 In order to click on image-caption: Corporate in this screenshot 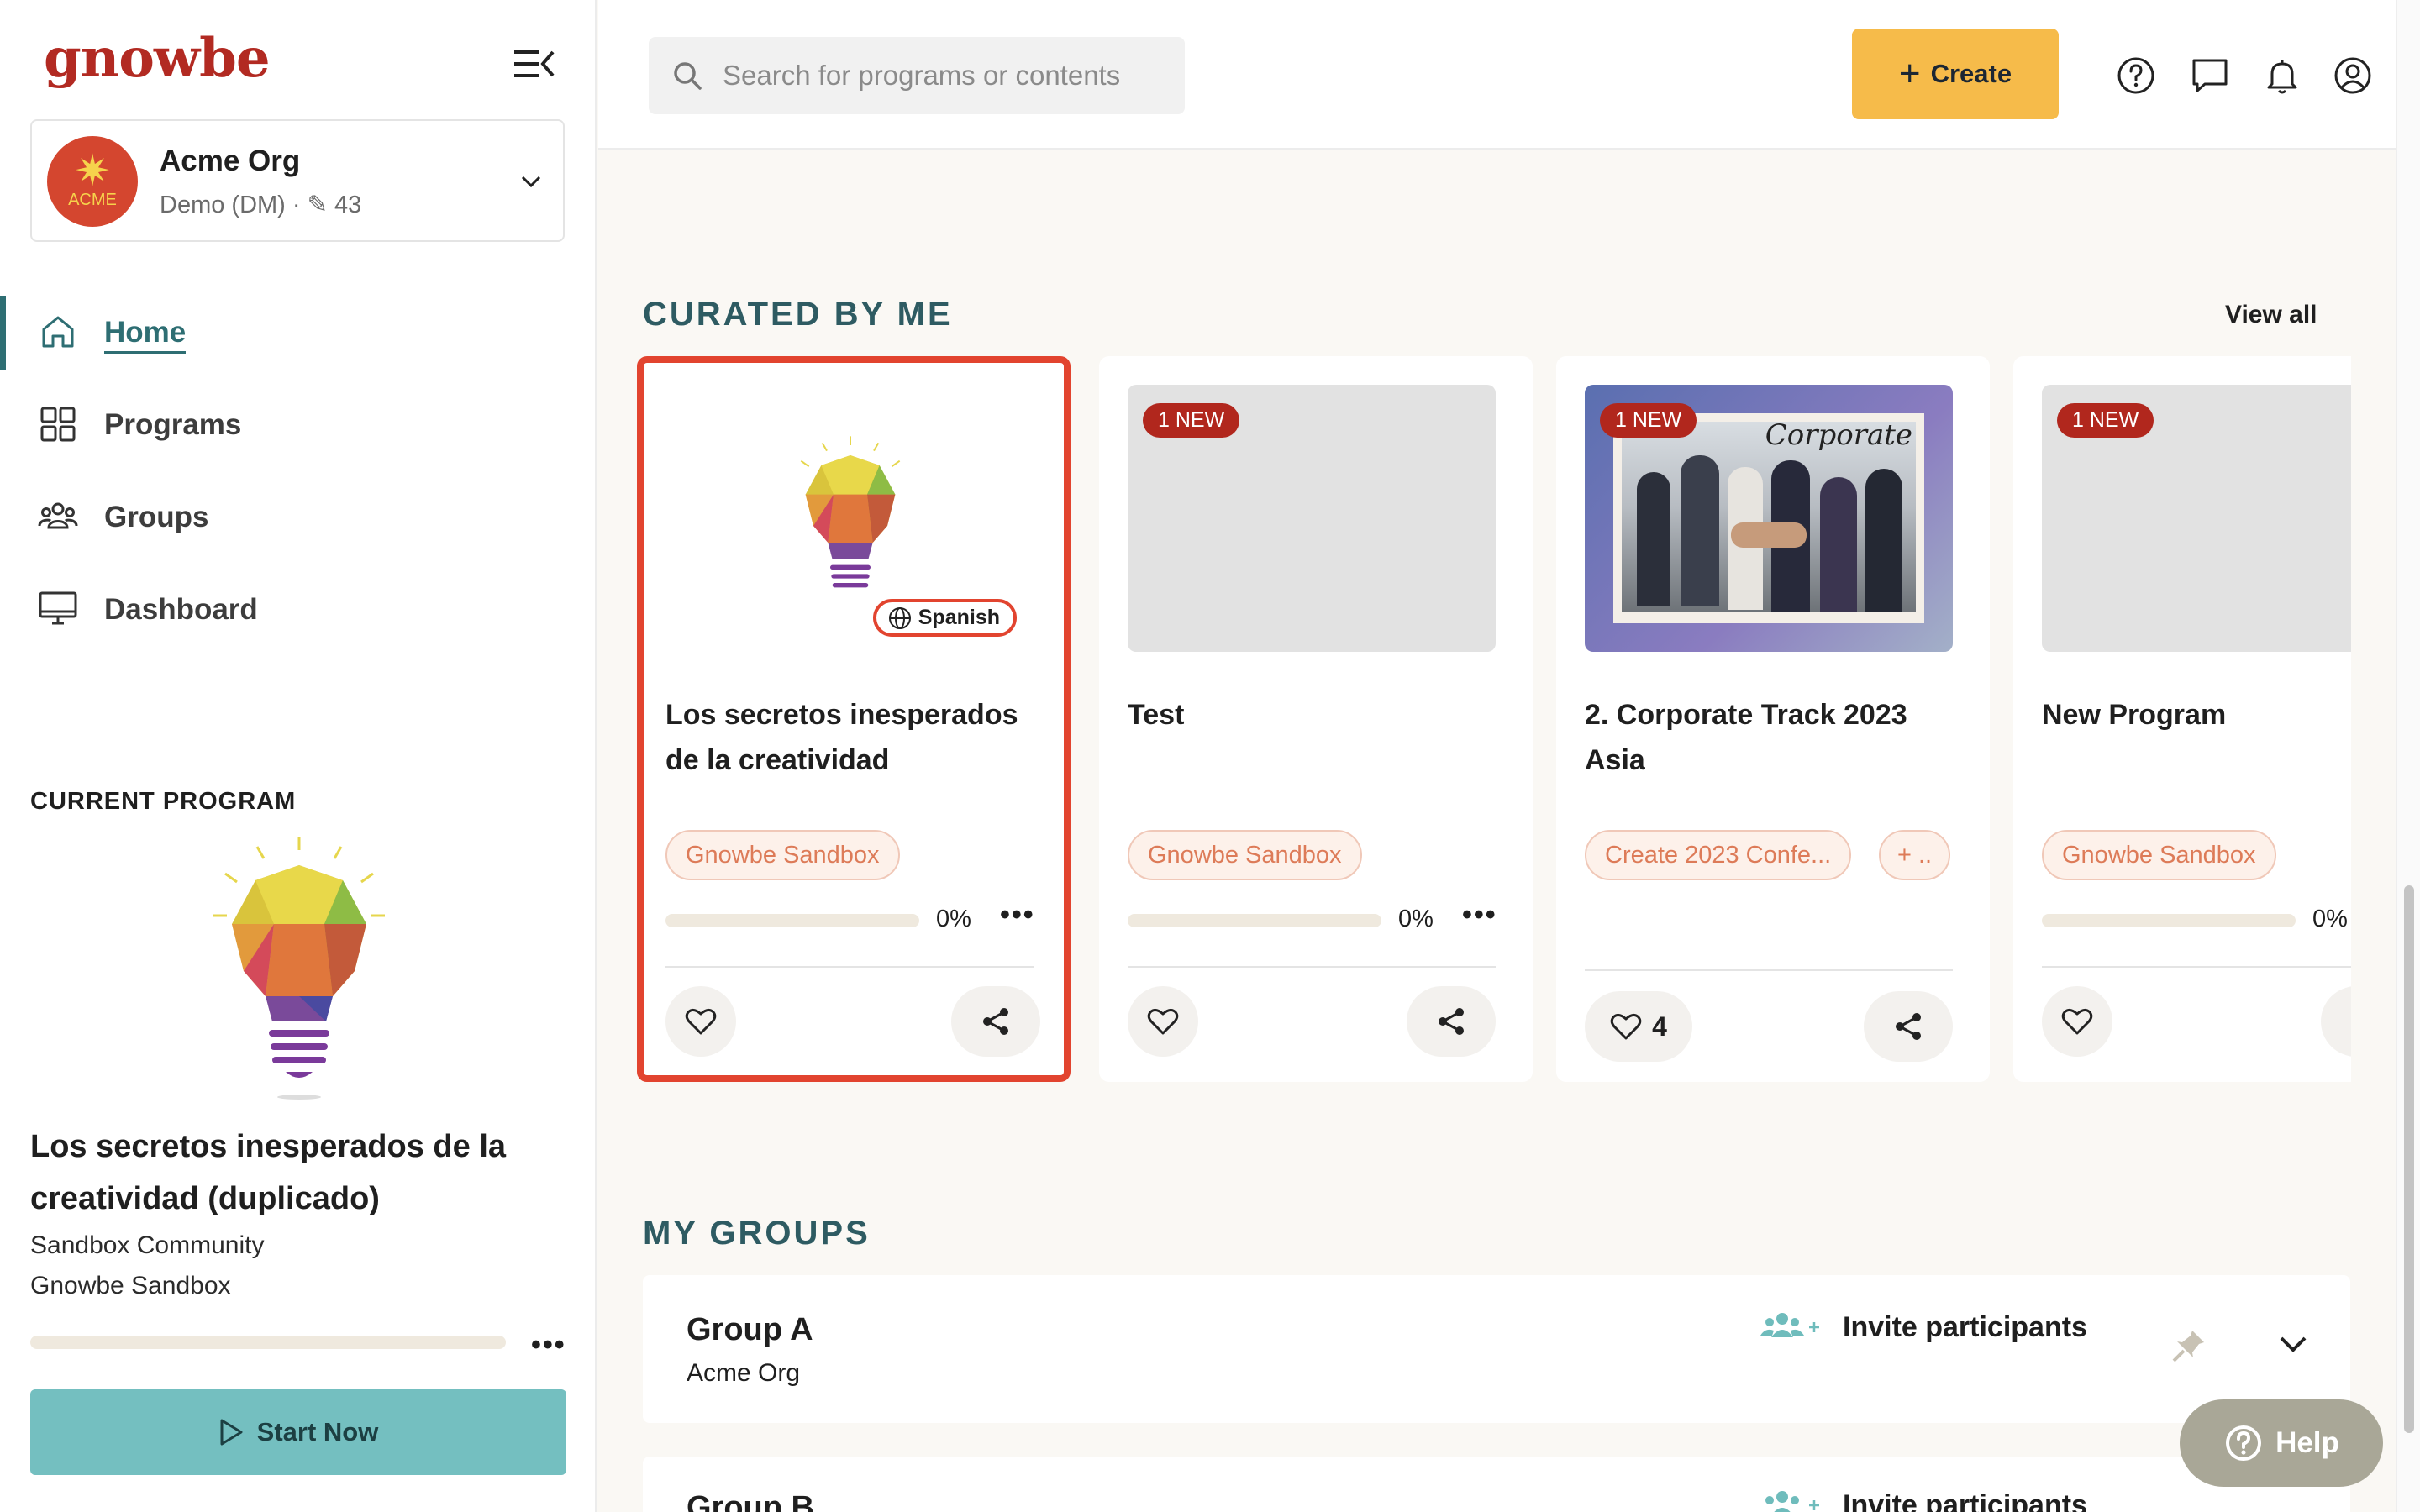, I will do `click(1839, 435)`.